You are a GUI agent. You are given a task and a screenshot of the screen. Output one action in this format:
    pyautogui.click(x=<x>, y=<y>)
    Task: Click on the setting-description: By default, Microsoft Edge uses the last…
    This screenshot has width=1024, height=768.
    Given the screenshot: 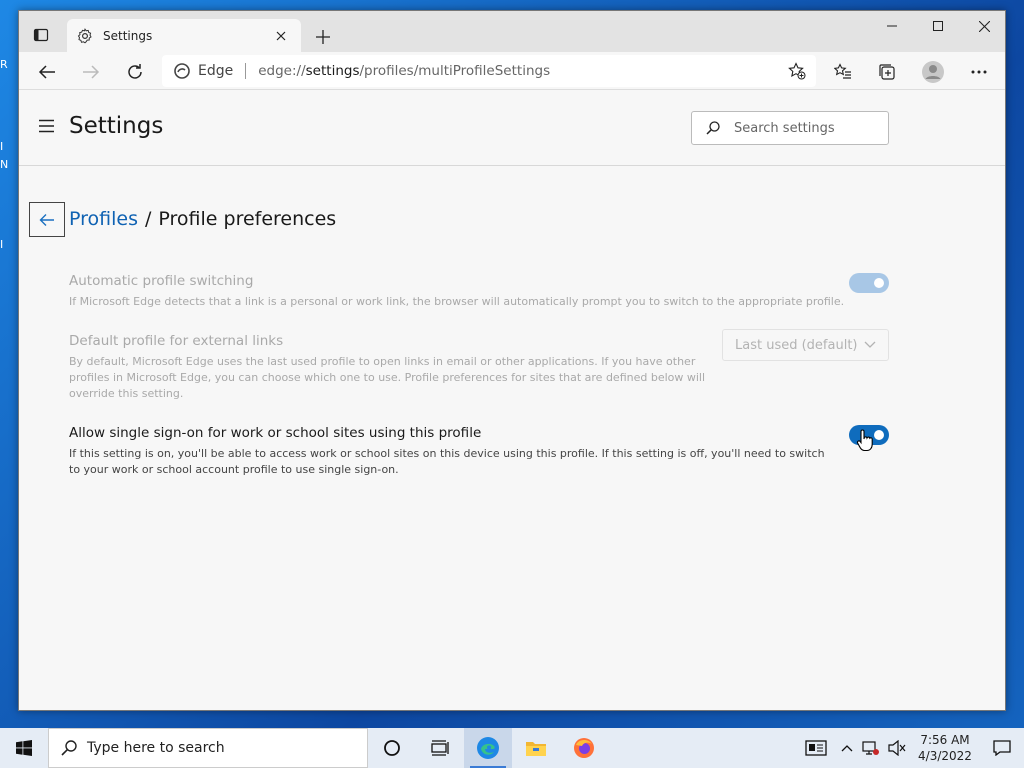 What is the action you would take?
    pyautogui.click(x=387, y=377)
    